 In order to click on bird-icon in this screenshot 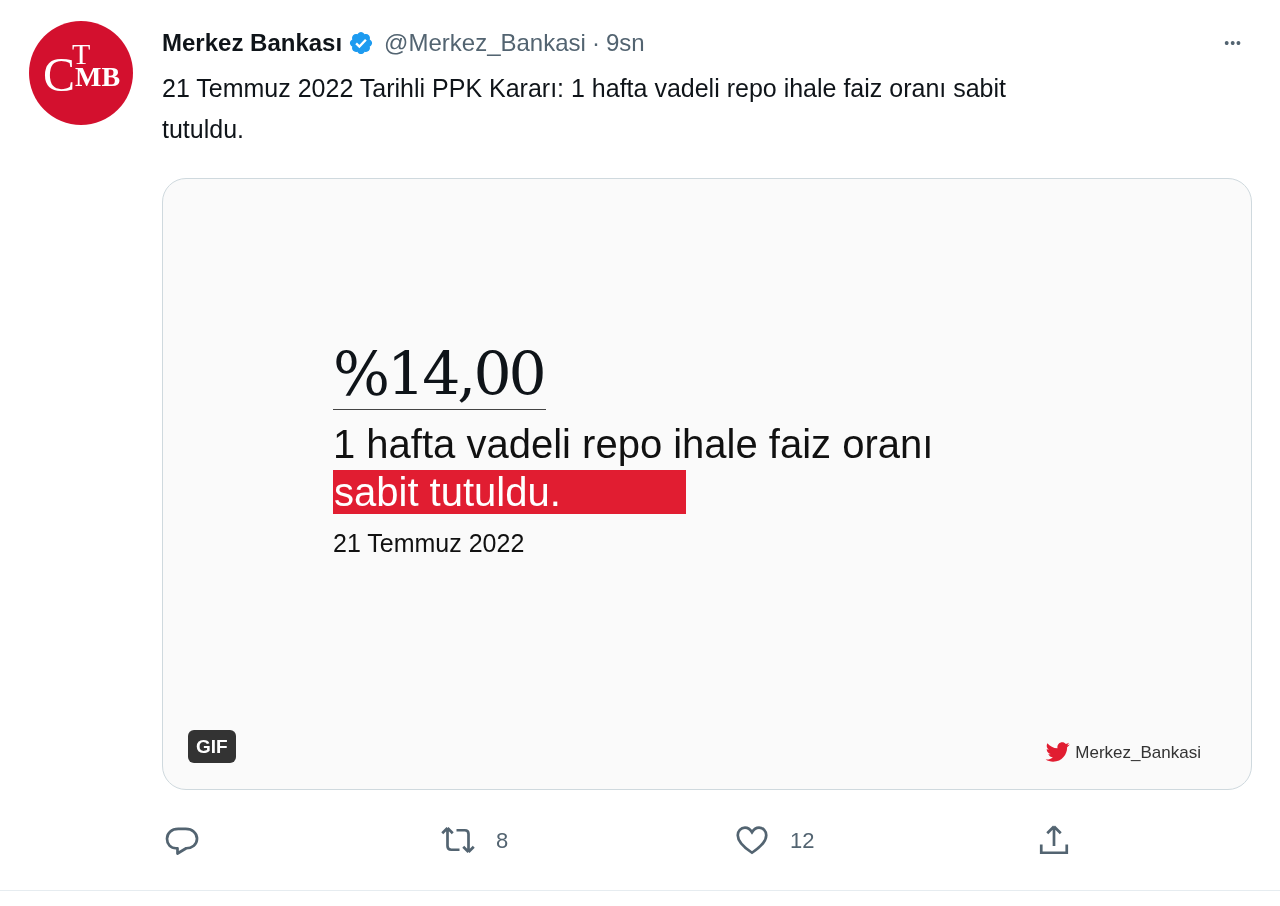, I will do `click(1058, 752)`.